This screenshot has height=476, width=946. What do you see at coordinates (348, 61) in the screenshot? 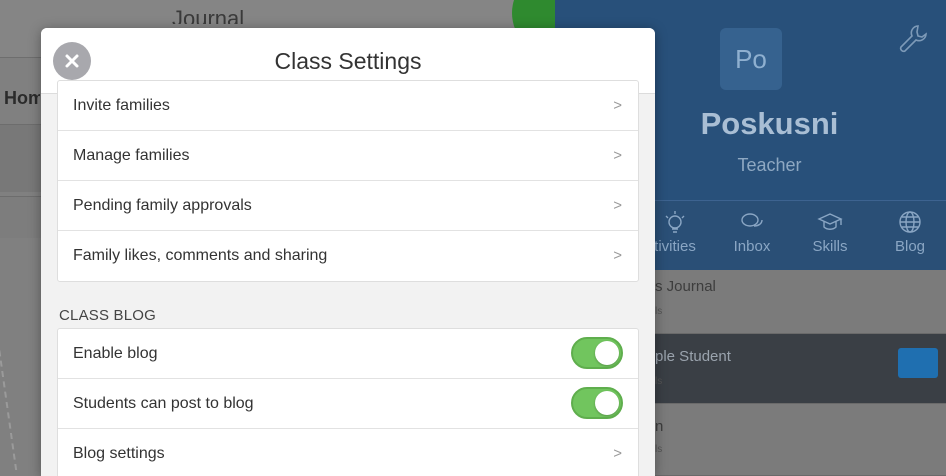
I see `modal-title: Class Settings` at bounding box center [348, 61].